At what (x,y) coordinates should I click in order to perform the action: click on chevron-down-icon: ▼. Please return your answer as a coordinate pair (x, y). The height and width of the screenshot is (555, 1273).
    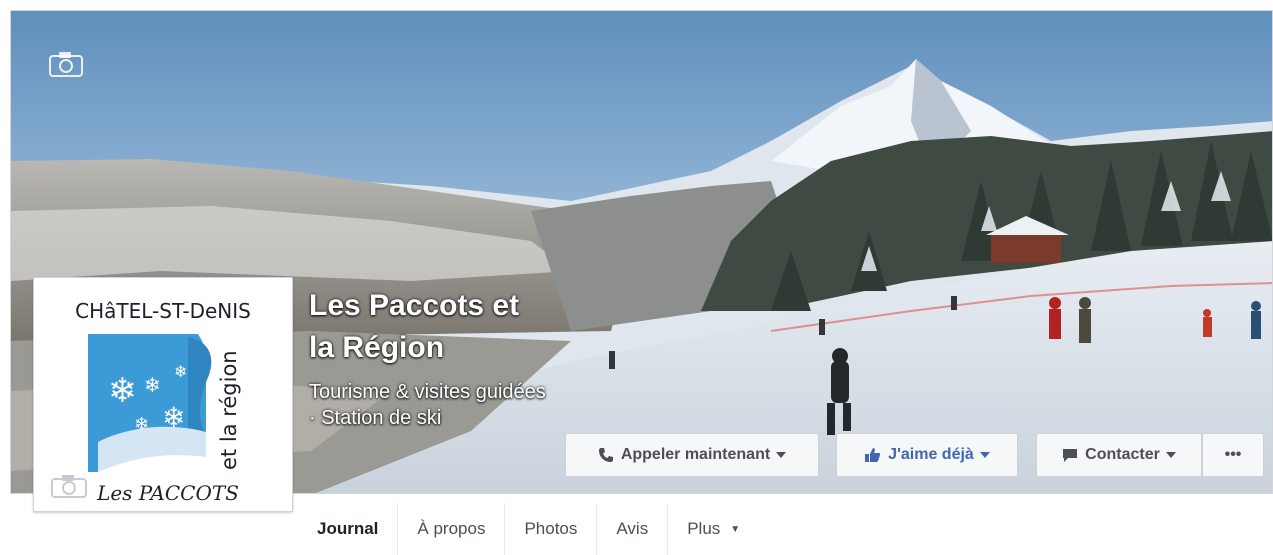
    Looking at the image, I should click on (735, 529).